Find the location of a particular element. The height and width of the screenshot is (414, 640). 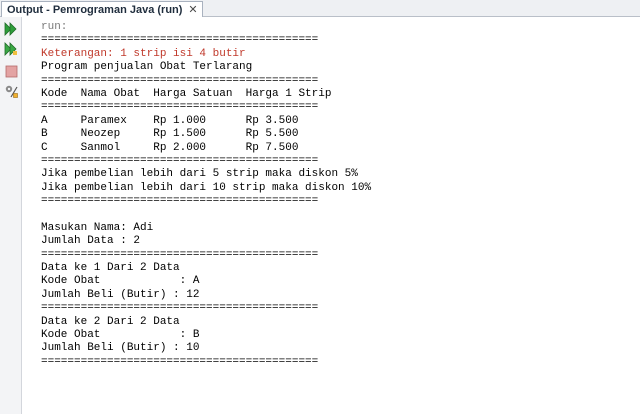

console-line: B Neozep Rp 1.500 Rp 5.500 is located at coordinates (170, 134).